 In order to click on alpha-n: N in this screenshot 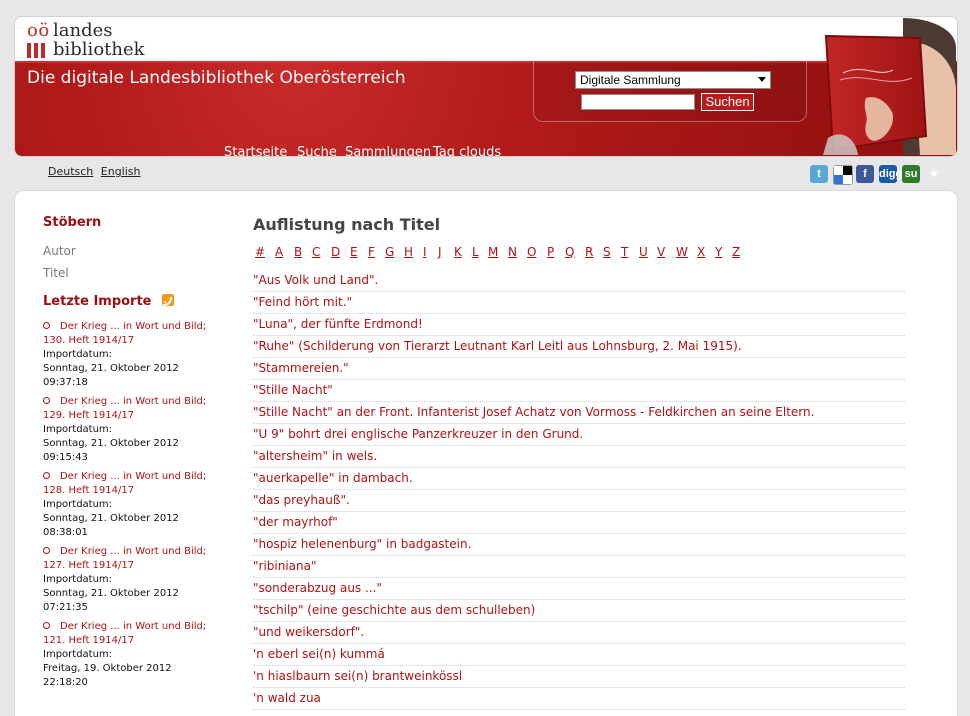, I will do `click(512, 252)`.